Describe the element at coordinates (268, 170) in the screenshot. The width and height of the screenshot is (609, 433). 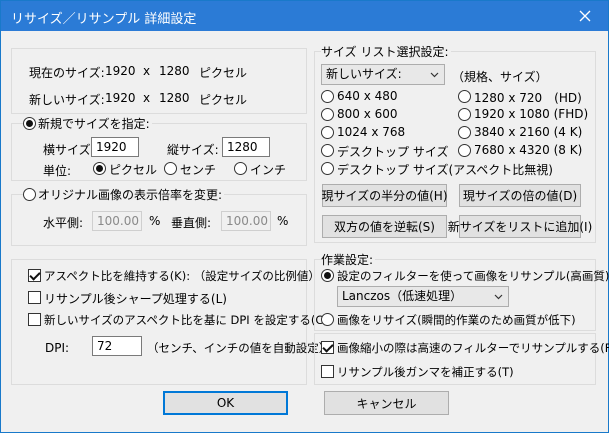
I see `unit-inch-label: インチ` at that location.